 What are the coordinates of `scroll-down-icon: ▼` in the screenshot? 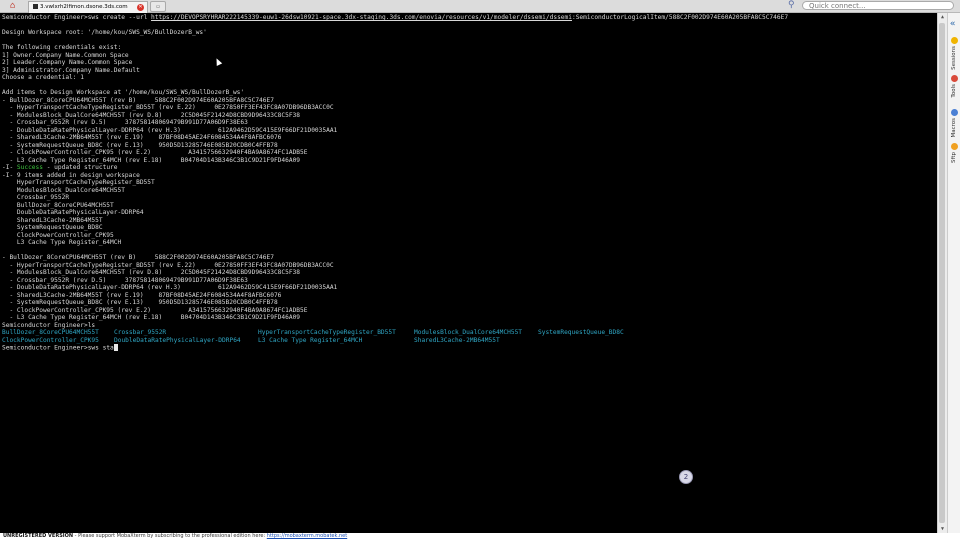 It's located at (942, 529).